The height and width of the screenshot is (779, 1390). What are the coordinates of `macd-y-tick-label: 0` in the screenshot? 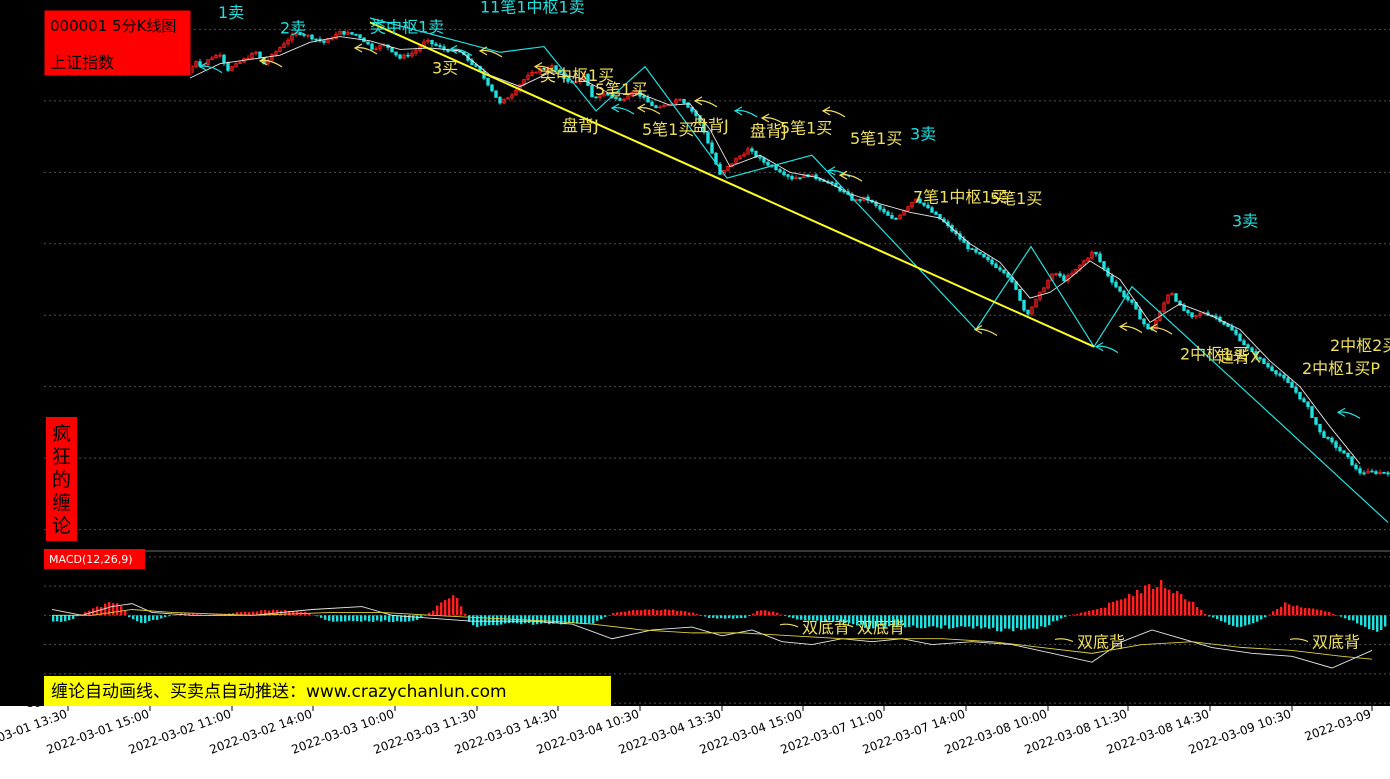 It's located at (37, 615).